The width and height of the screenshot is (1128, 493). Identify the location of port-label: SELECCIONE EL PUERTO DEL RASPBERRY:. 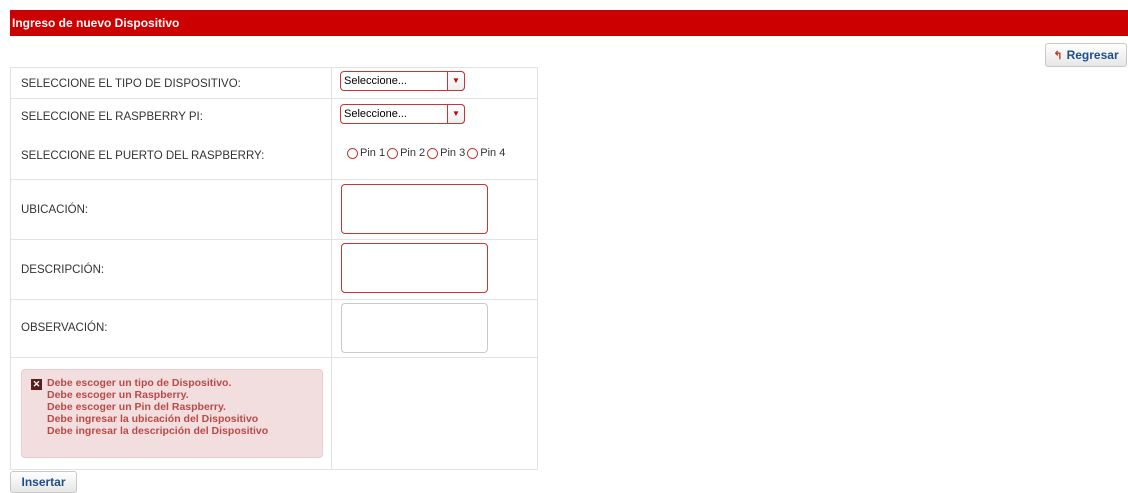
(143, 156).